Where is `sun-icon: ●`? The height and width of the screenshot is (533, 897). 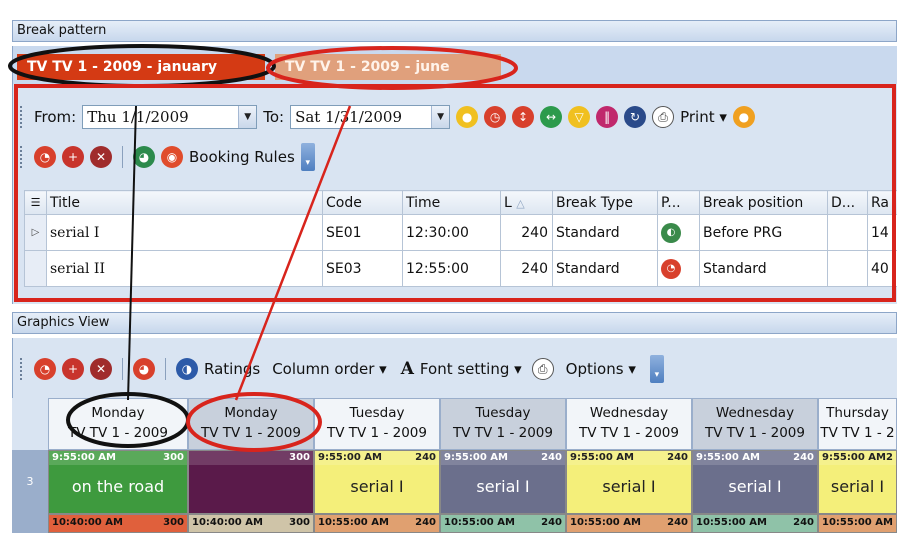 sun-icon: ● is located at coordinates (467, 117).